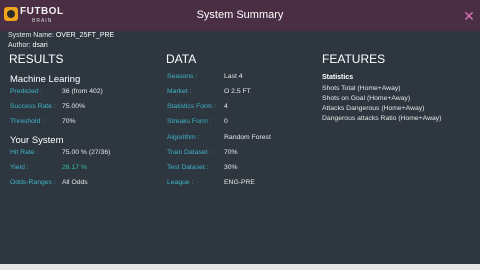 Image resolution: width=480 pixels, height=270 pixels. I want to click on league-label: League :, so click(180, 182).